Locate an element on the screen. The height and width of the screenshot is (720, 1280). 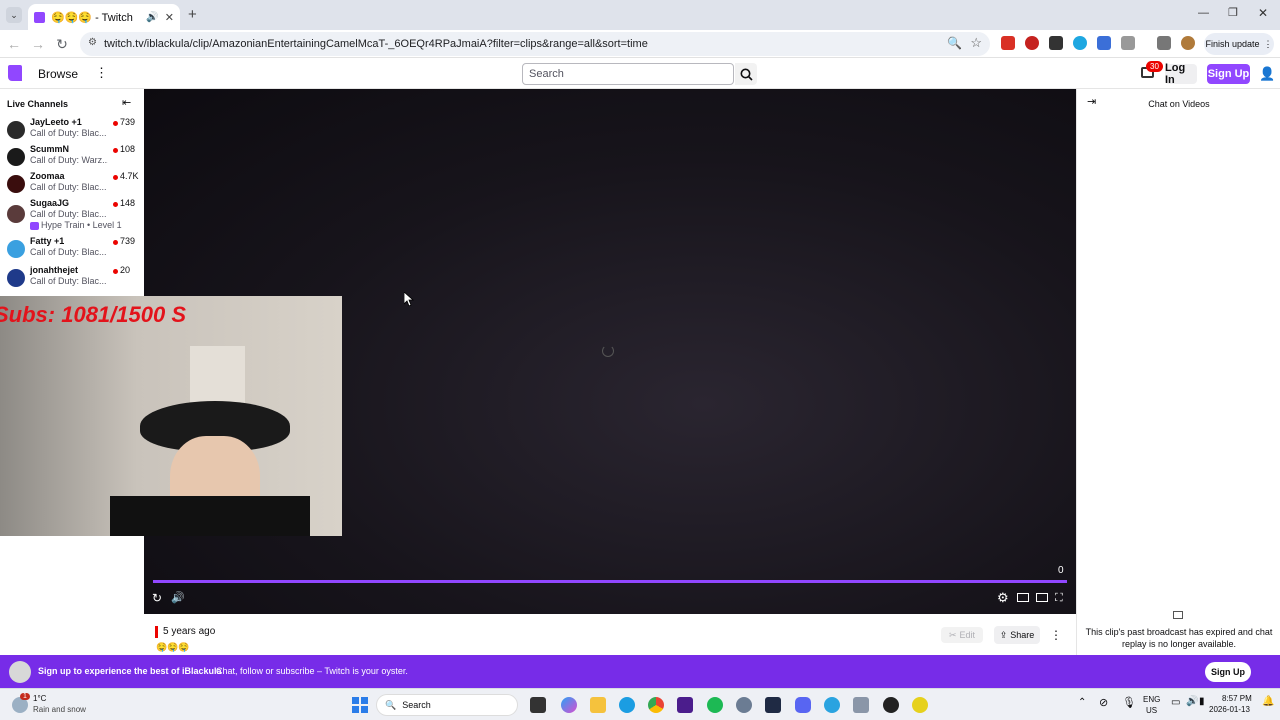
edit-label: Edit is located at coordinates (967, 635).